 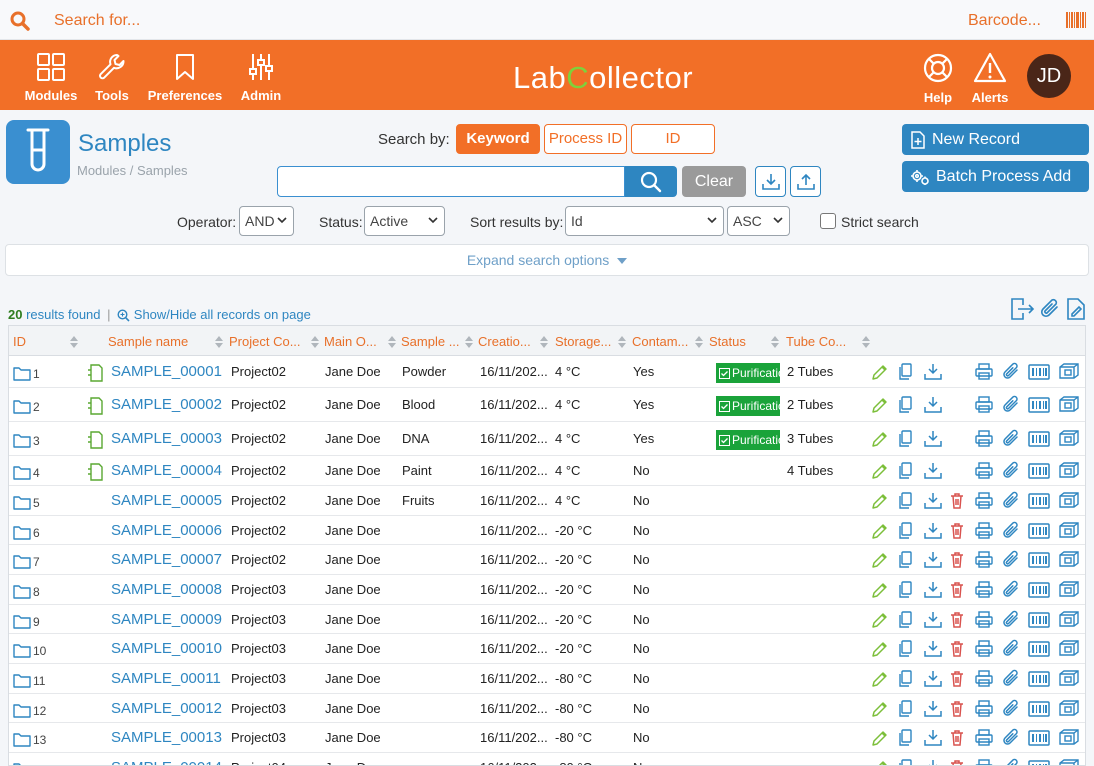 I want to click on sort-order-select: ASC, so click(x=758, y=221).